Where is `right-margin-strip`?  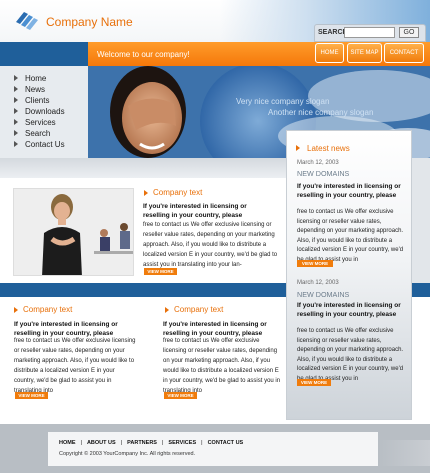 right-margin-strip is located at coordinates (421, 220).